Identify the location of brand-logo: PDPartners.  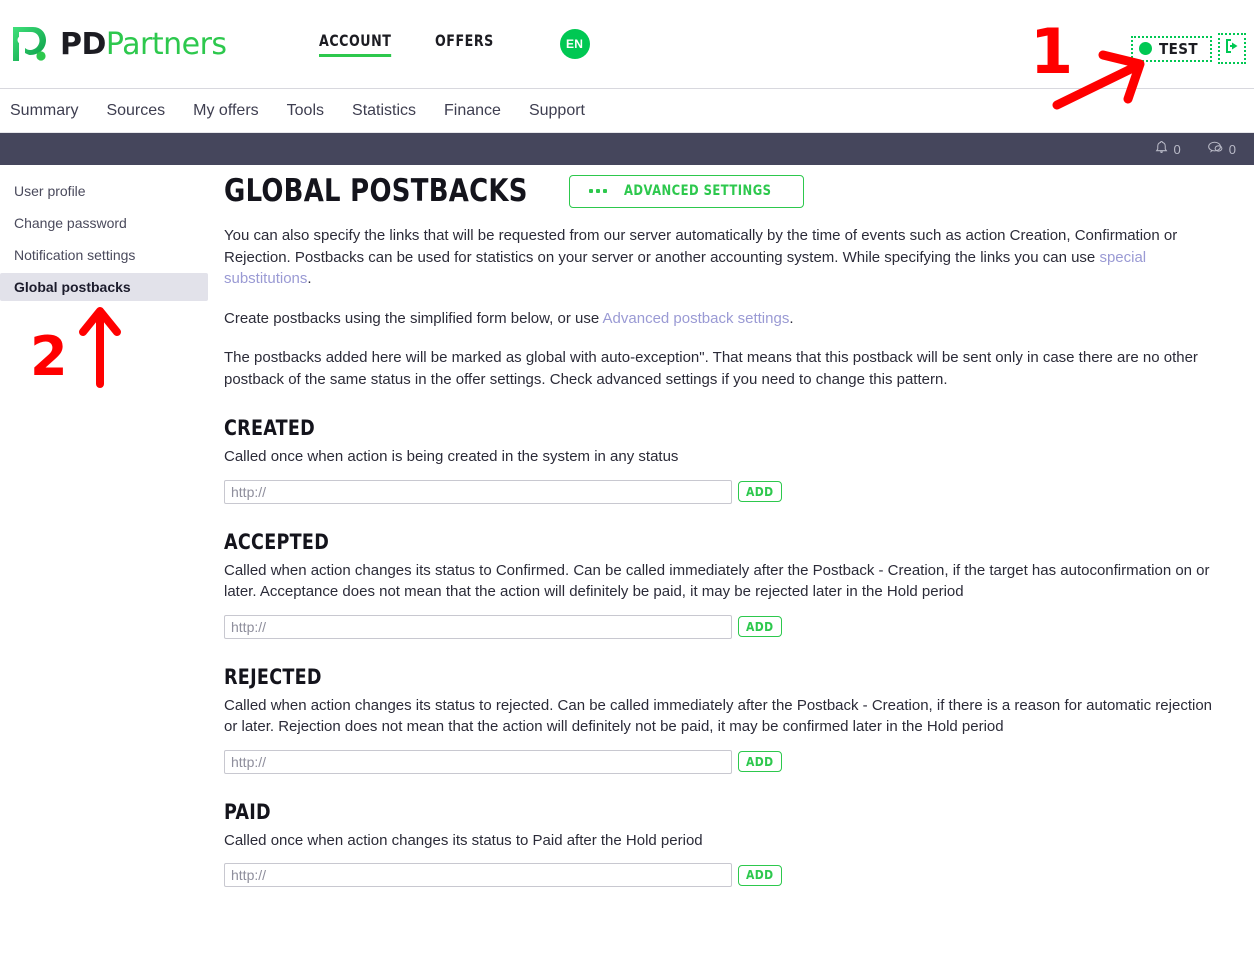
(118, 44).